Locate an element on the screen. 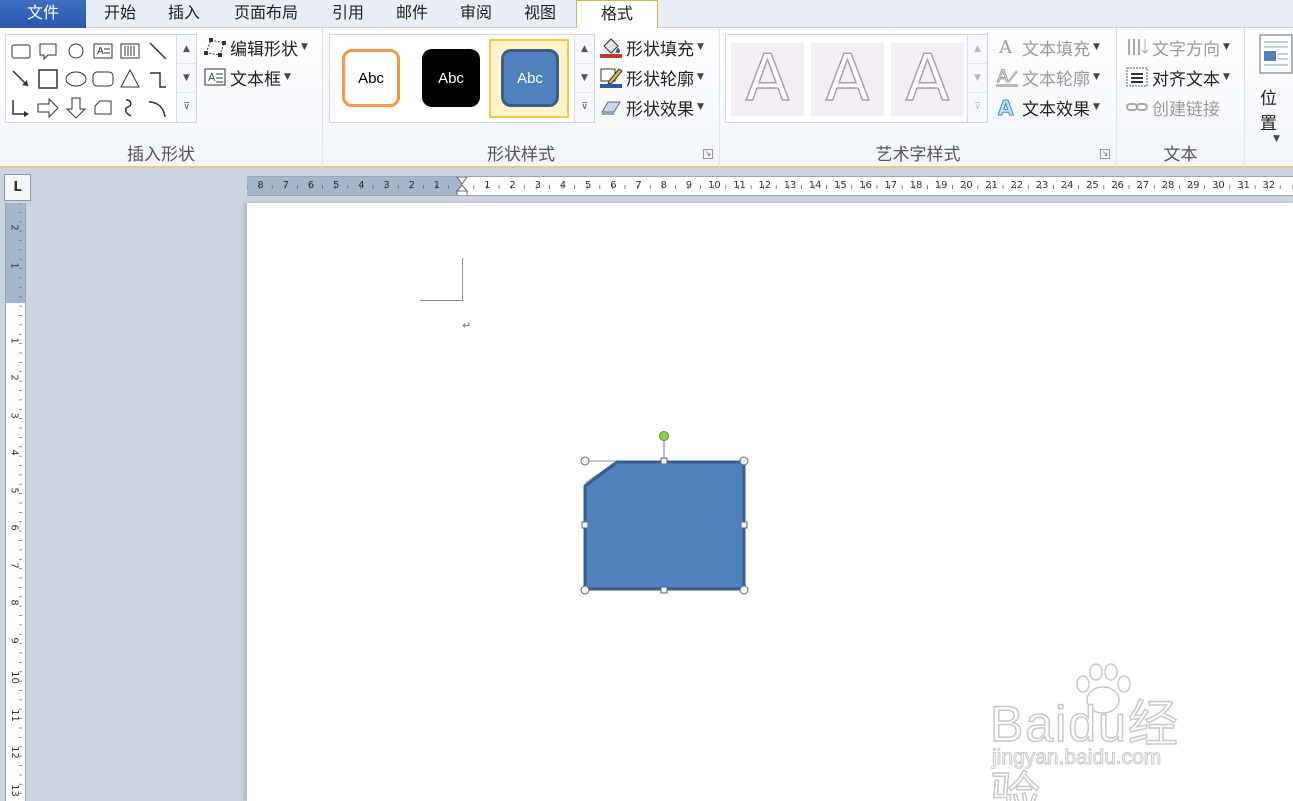 This screenshot has height=801, width=1293. tab-page-layout: 页面布局 is located at coordinates (266, 14).